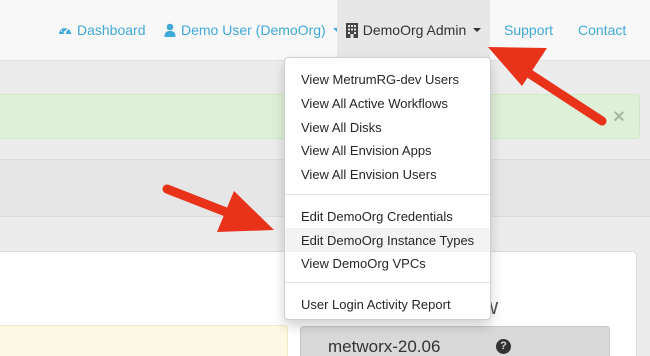 This screenshot has width=650, height=356. I want to click on chevron-down-icon, so click(477, 30).